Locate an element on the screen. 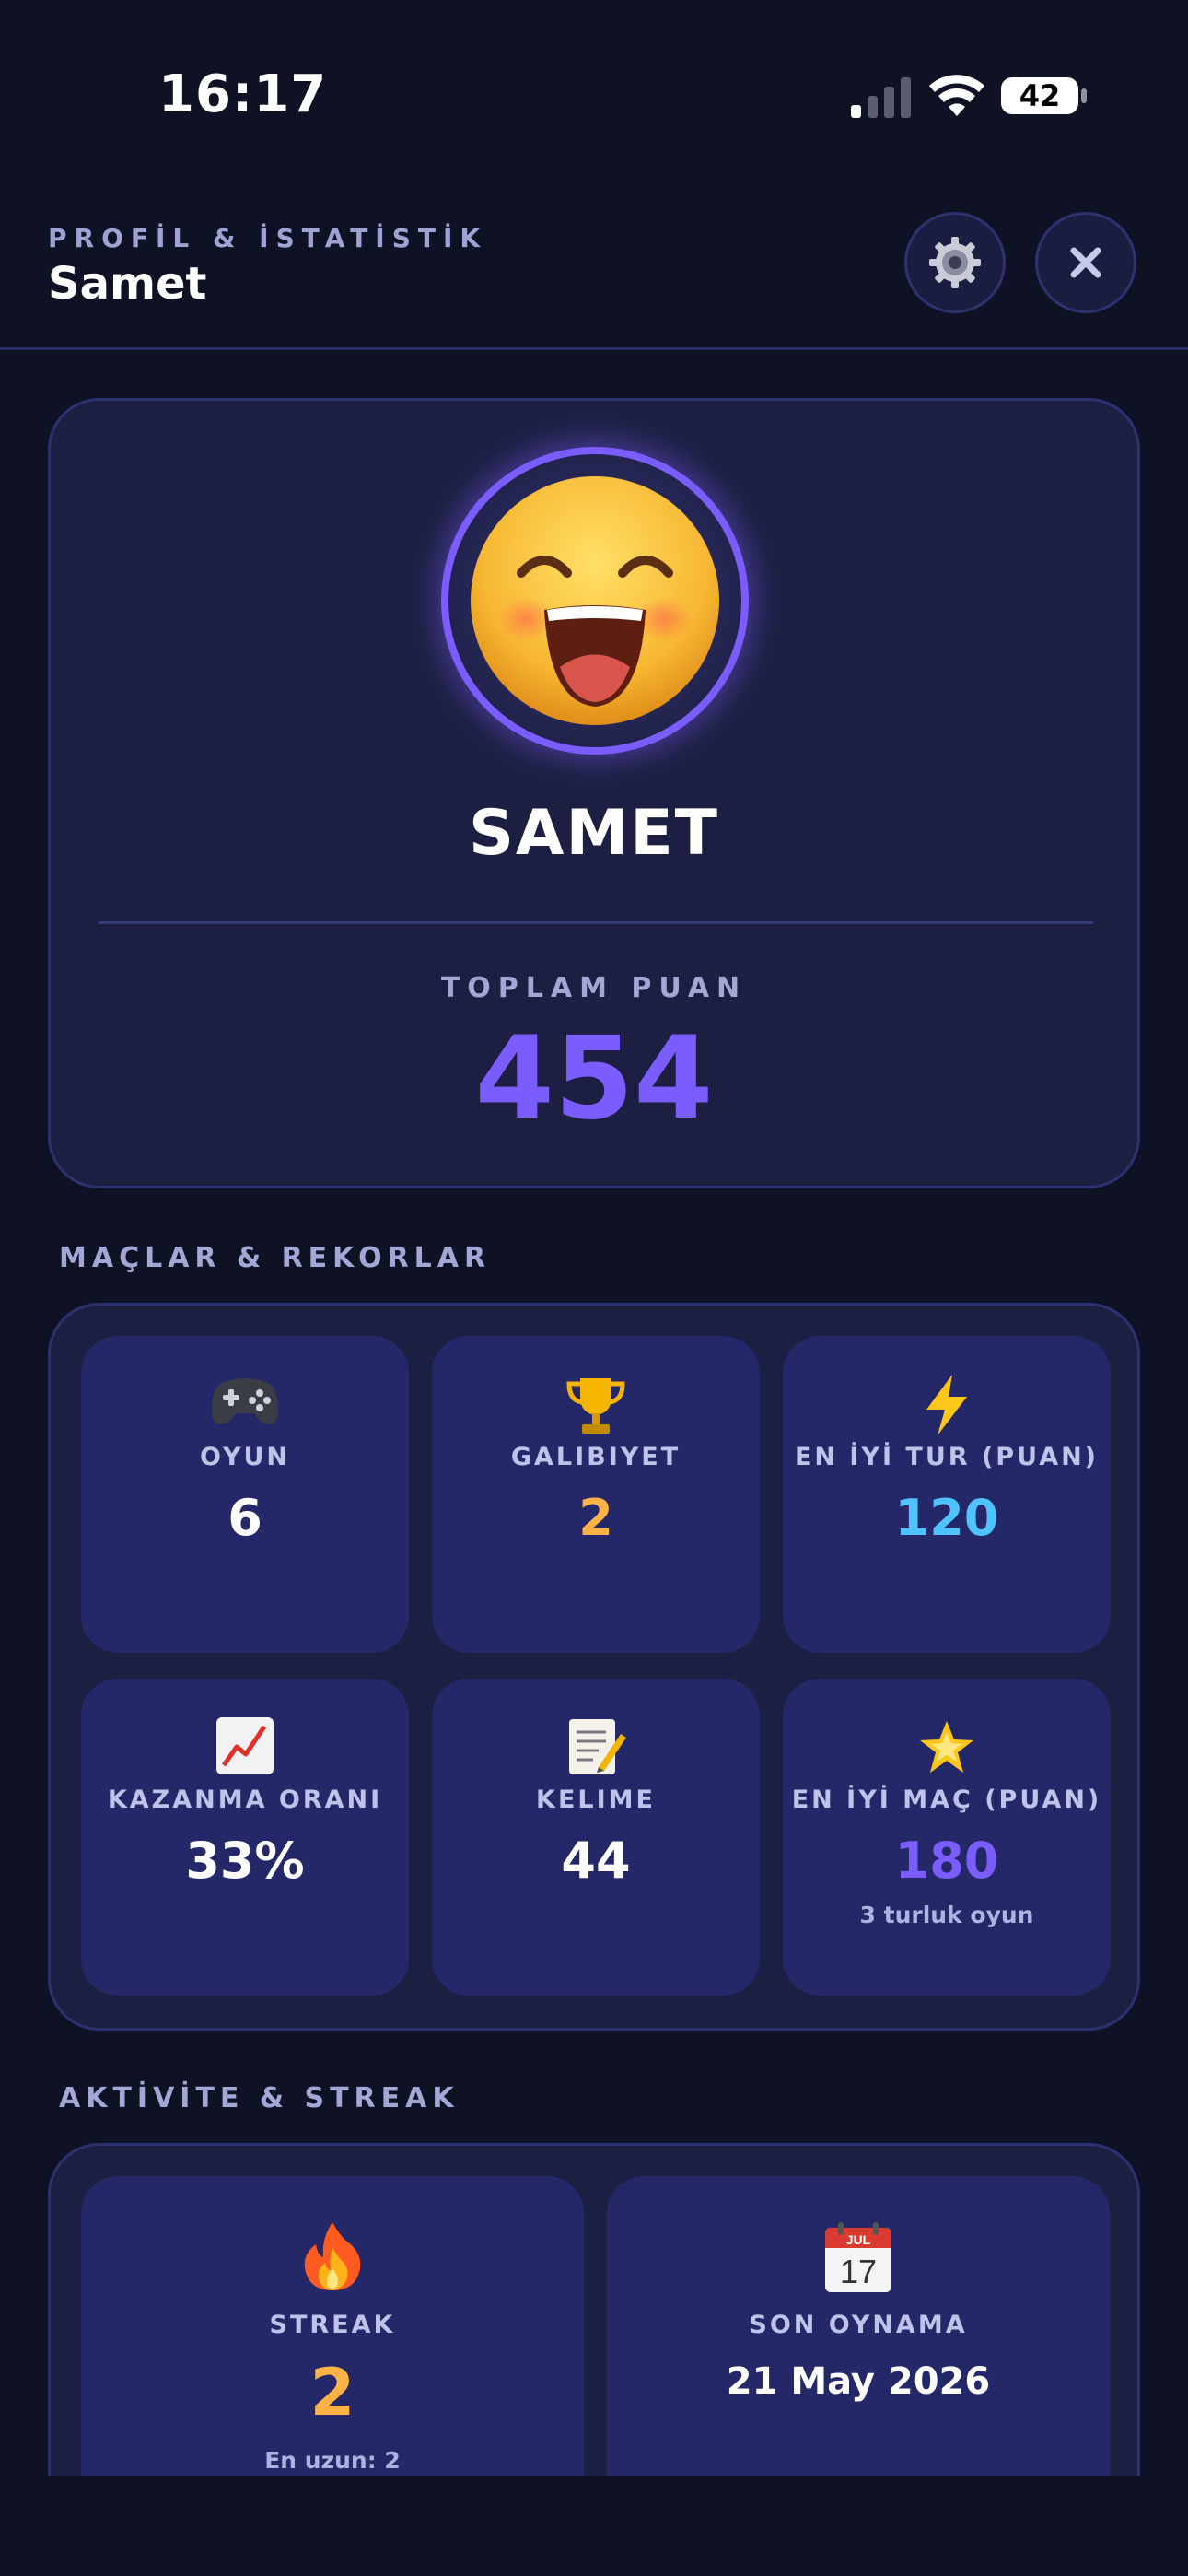  battery-icon: 42 is located at coordinates (1044, 96).